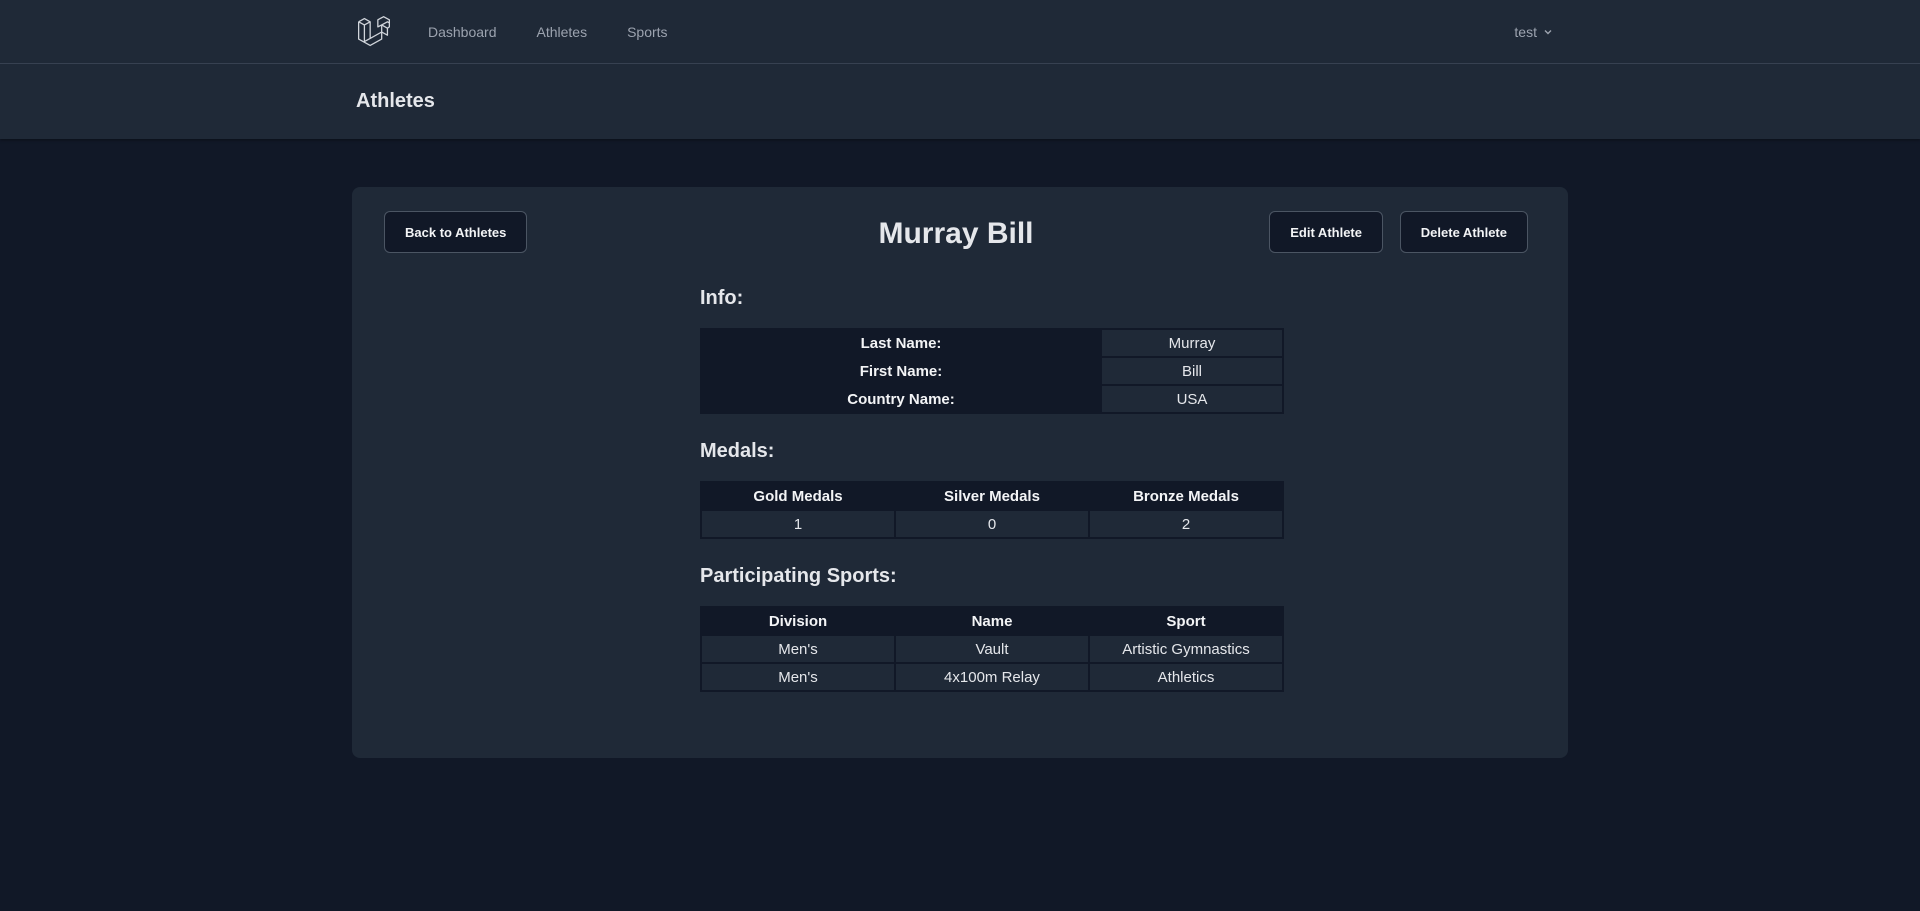 Image resolution: width=1920 pixels, height=911 pixels. Describe the element at coordinates (901, 343) in the screenshot. I see `last-name-label: Last Name:` at that location.